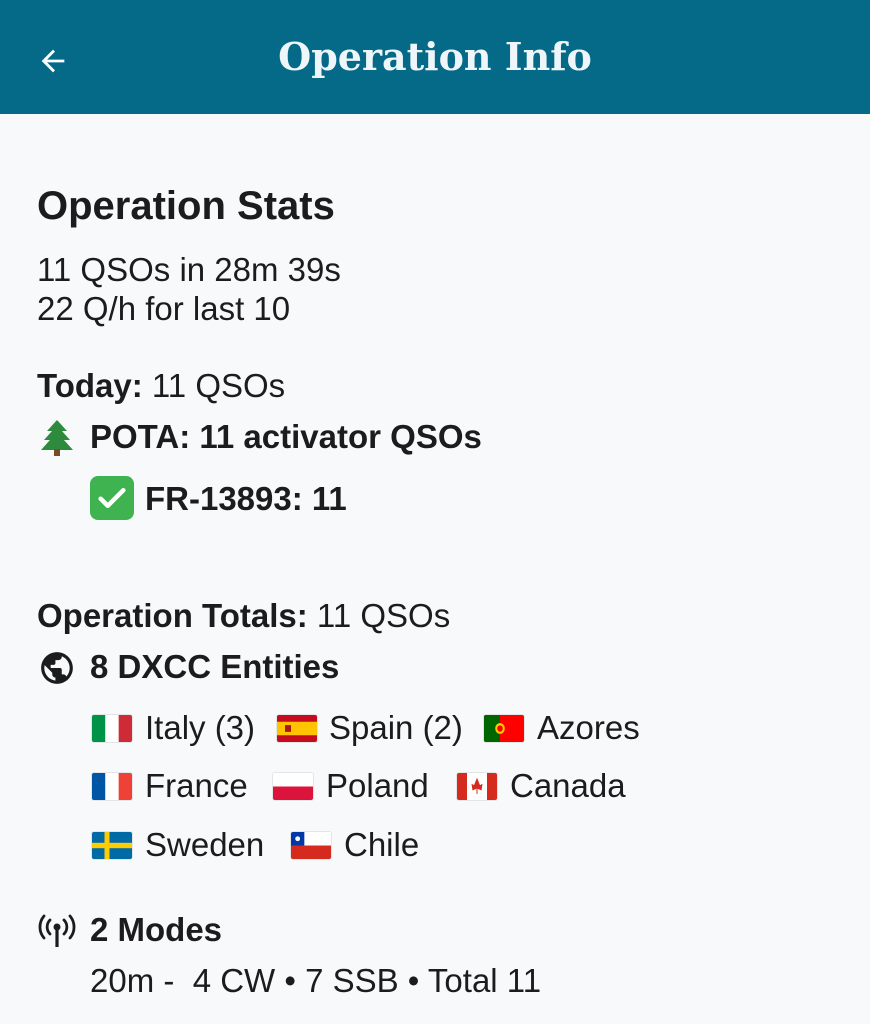 Image resolution: width=870 pixels, height=1024 pixels. I want to click on today-label: Today:, so click(90, 385).